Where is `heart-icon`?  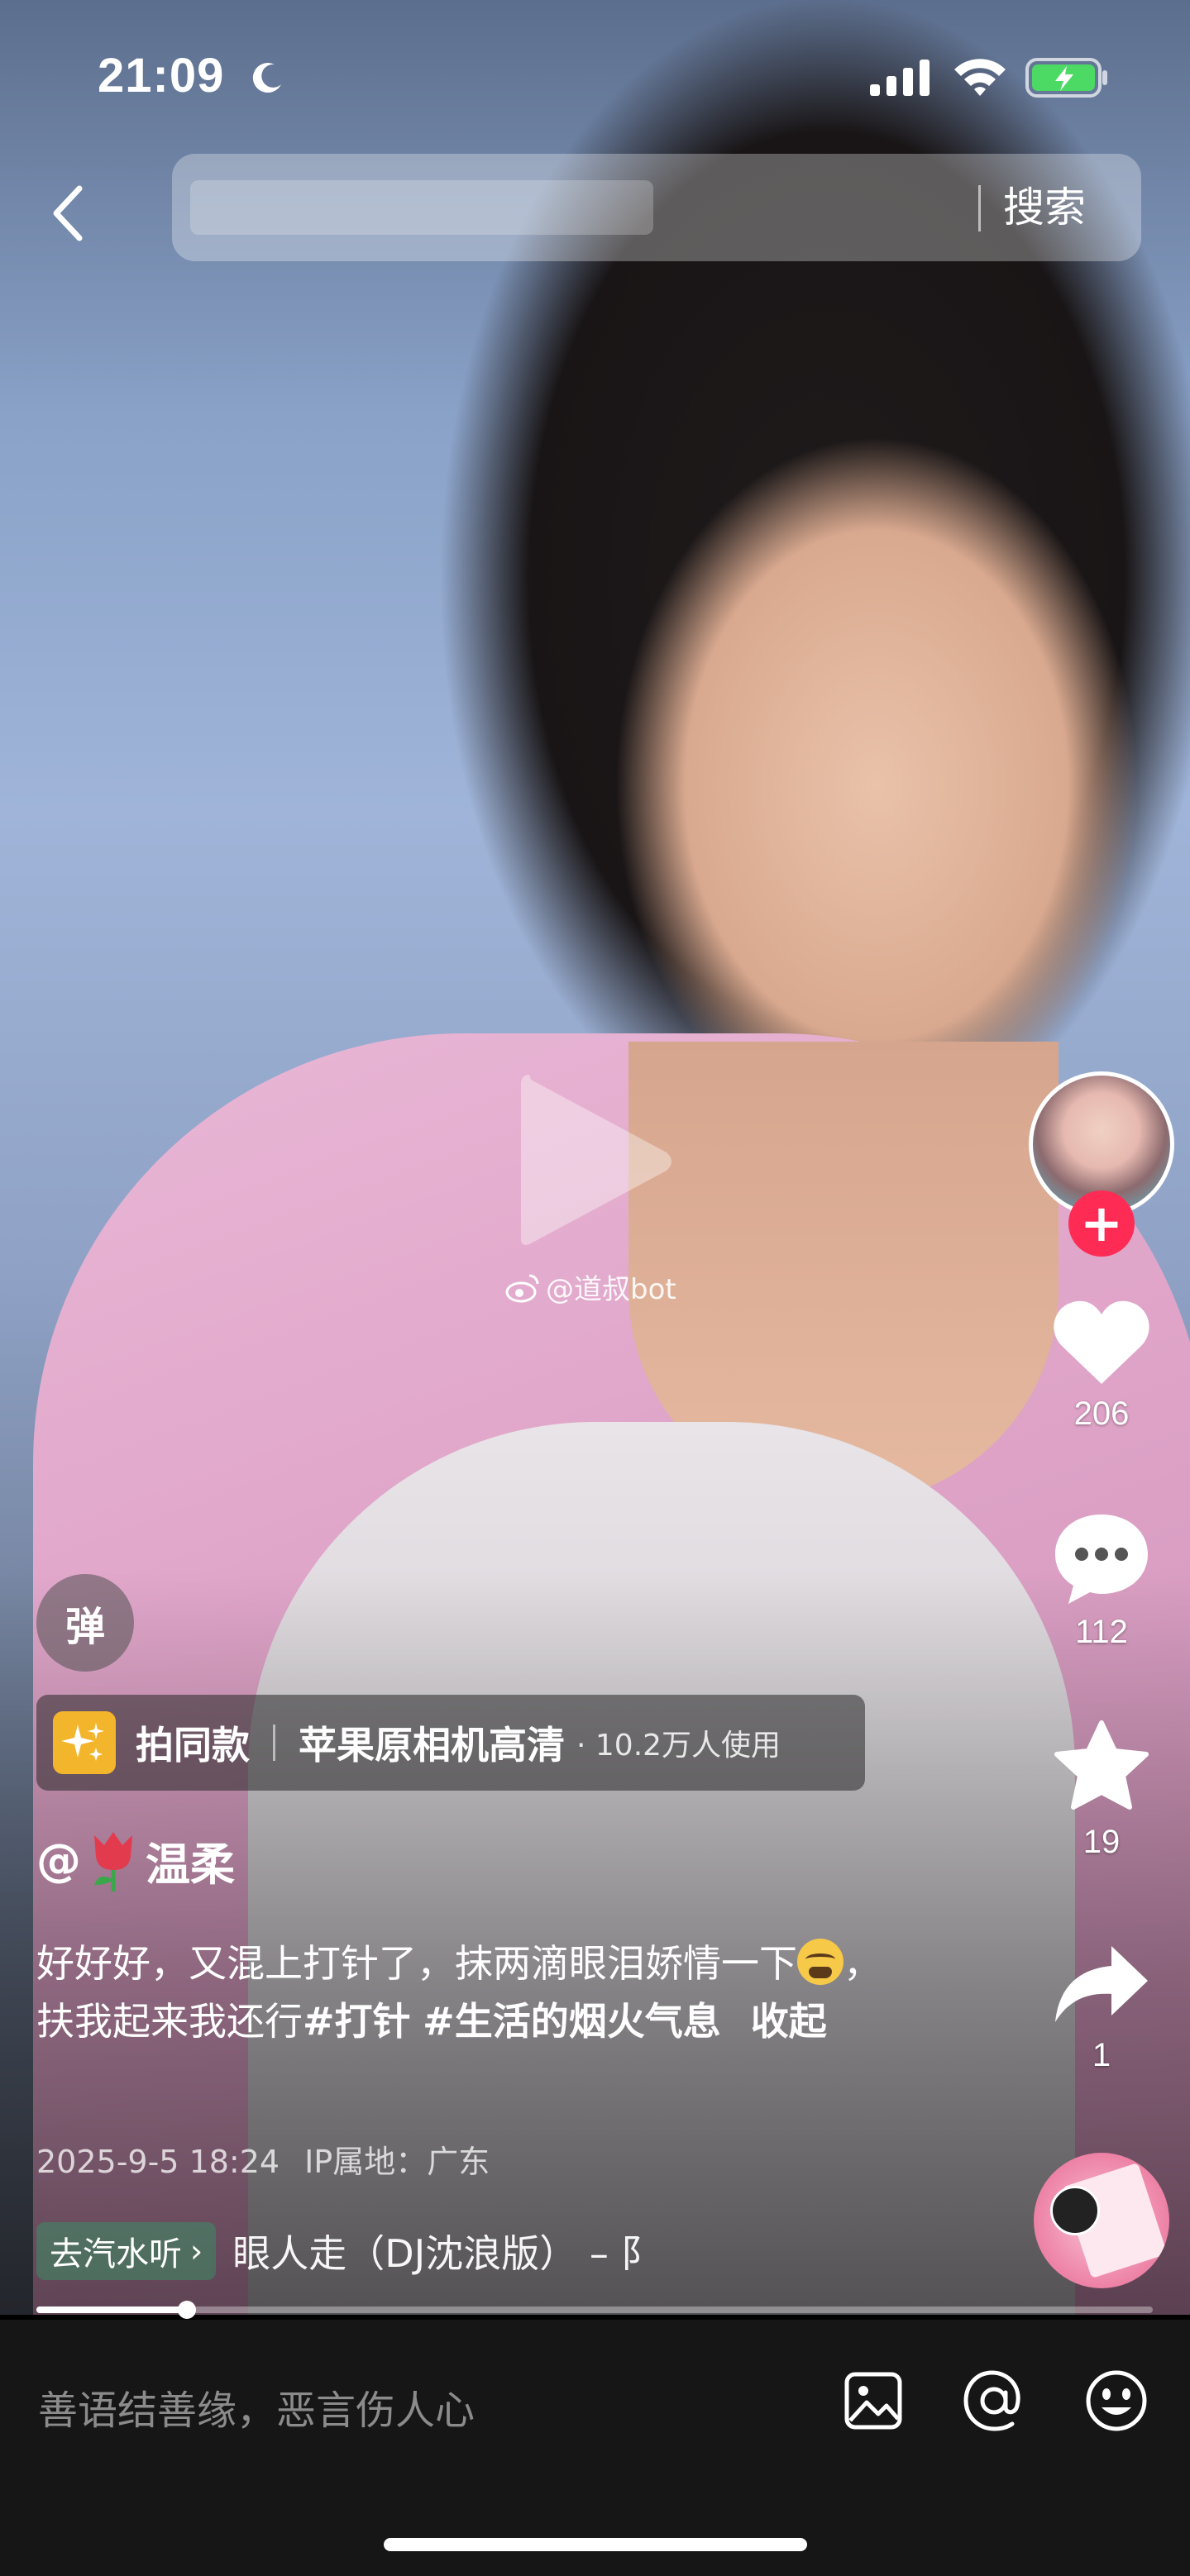
heart-icon is located at coordinates (1101, 1342).